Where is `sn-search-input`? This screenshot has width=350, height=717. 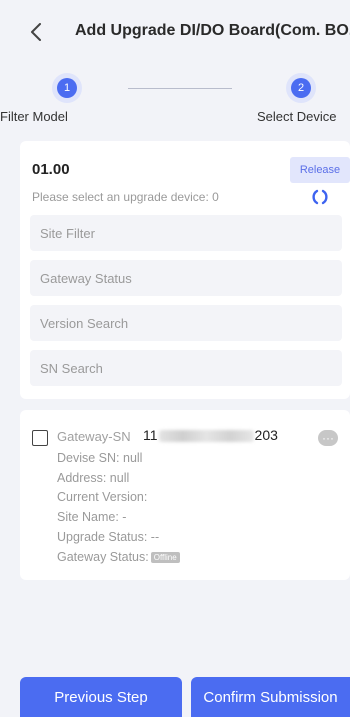
sn-search-input is located at coordinates (186, 368).